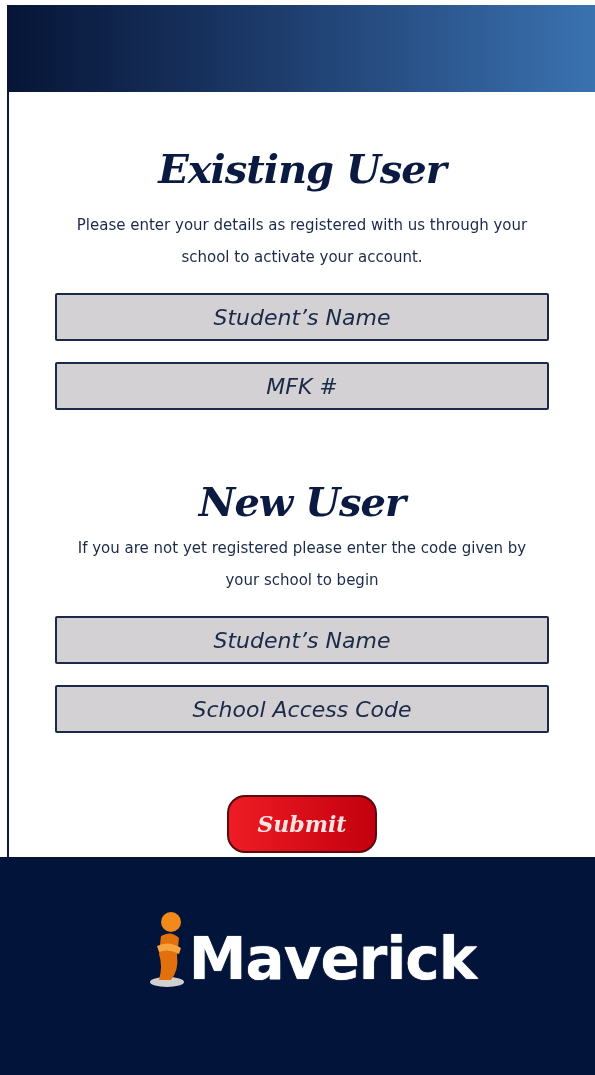 The height and width of the screenshot is (1075, 595). Describe the element at coordinates (302, 824) in the screenshot. I see `submit-button: Submit` at that location.